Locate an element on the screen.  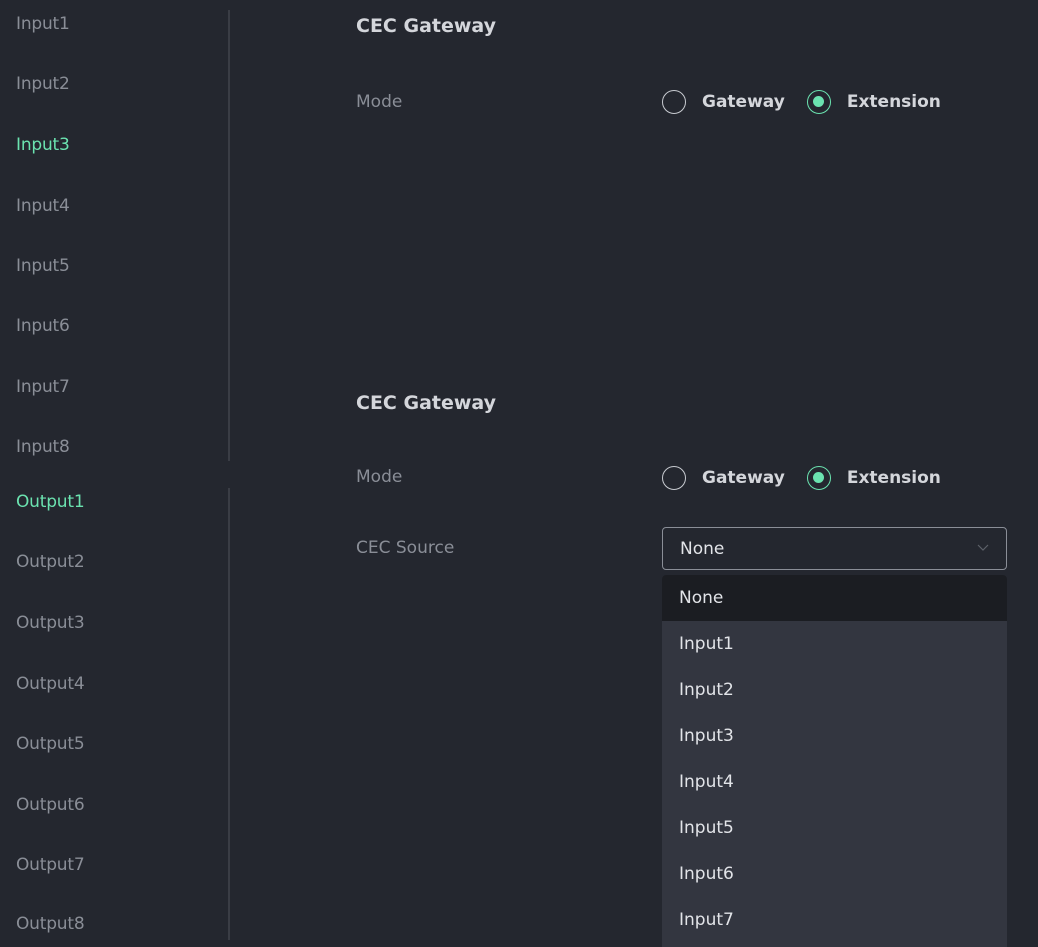
sidebar-item-input7: Input7 is located at coordinates (43, 387).